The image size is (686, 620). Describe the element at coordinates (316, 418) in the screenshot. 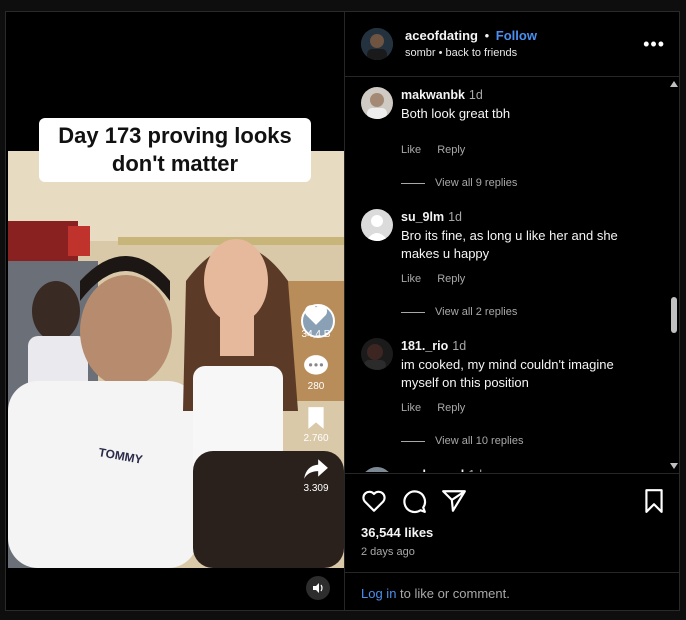

I see `bookmark-icon` at that location.